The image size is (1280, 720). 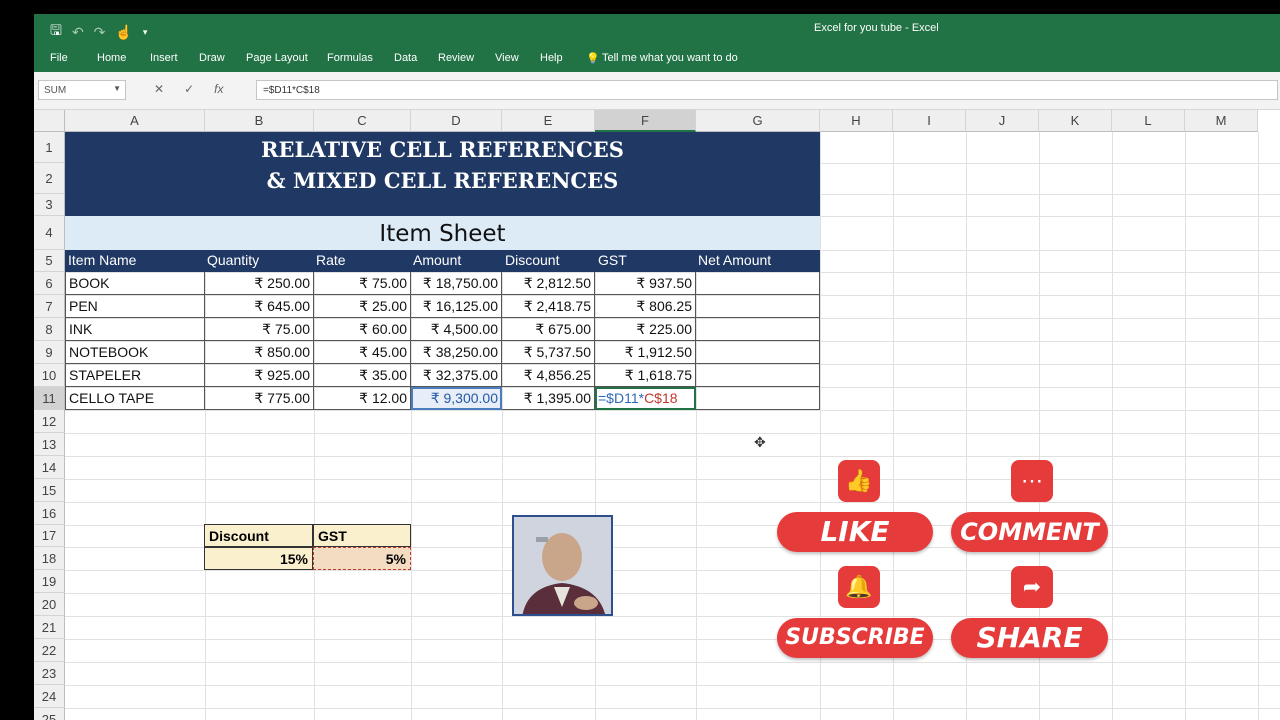 I want to click on cell-rate: ₹ 25.00, so click(x=362, y=306).